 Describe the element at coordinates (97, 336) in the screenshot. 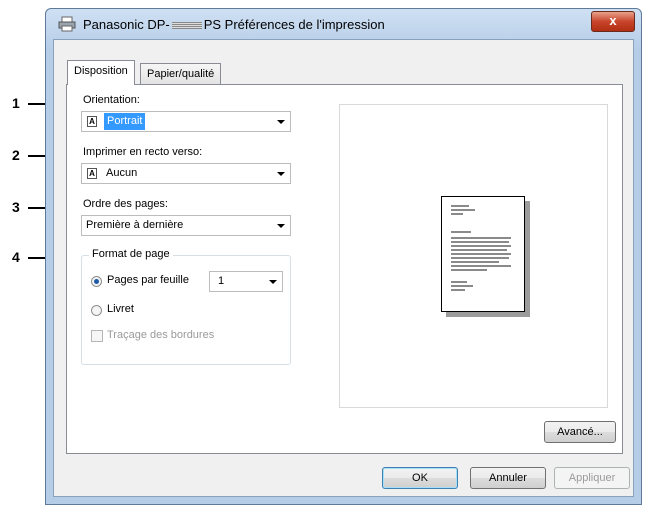

I see `draw-borders-checkbox` at that location.